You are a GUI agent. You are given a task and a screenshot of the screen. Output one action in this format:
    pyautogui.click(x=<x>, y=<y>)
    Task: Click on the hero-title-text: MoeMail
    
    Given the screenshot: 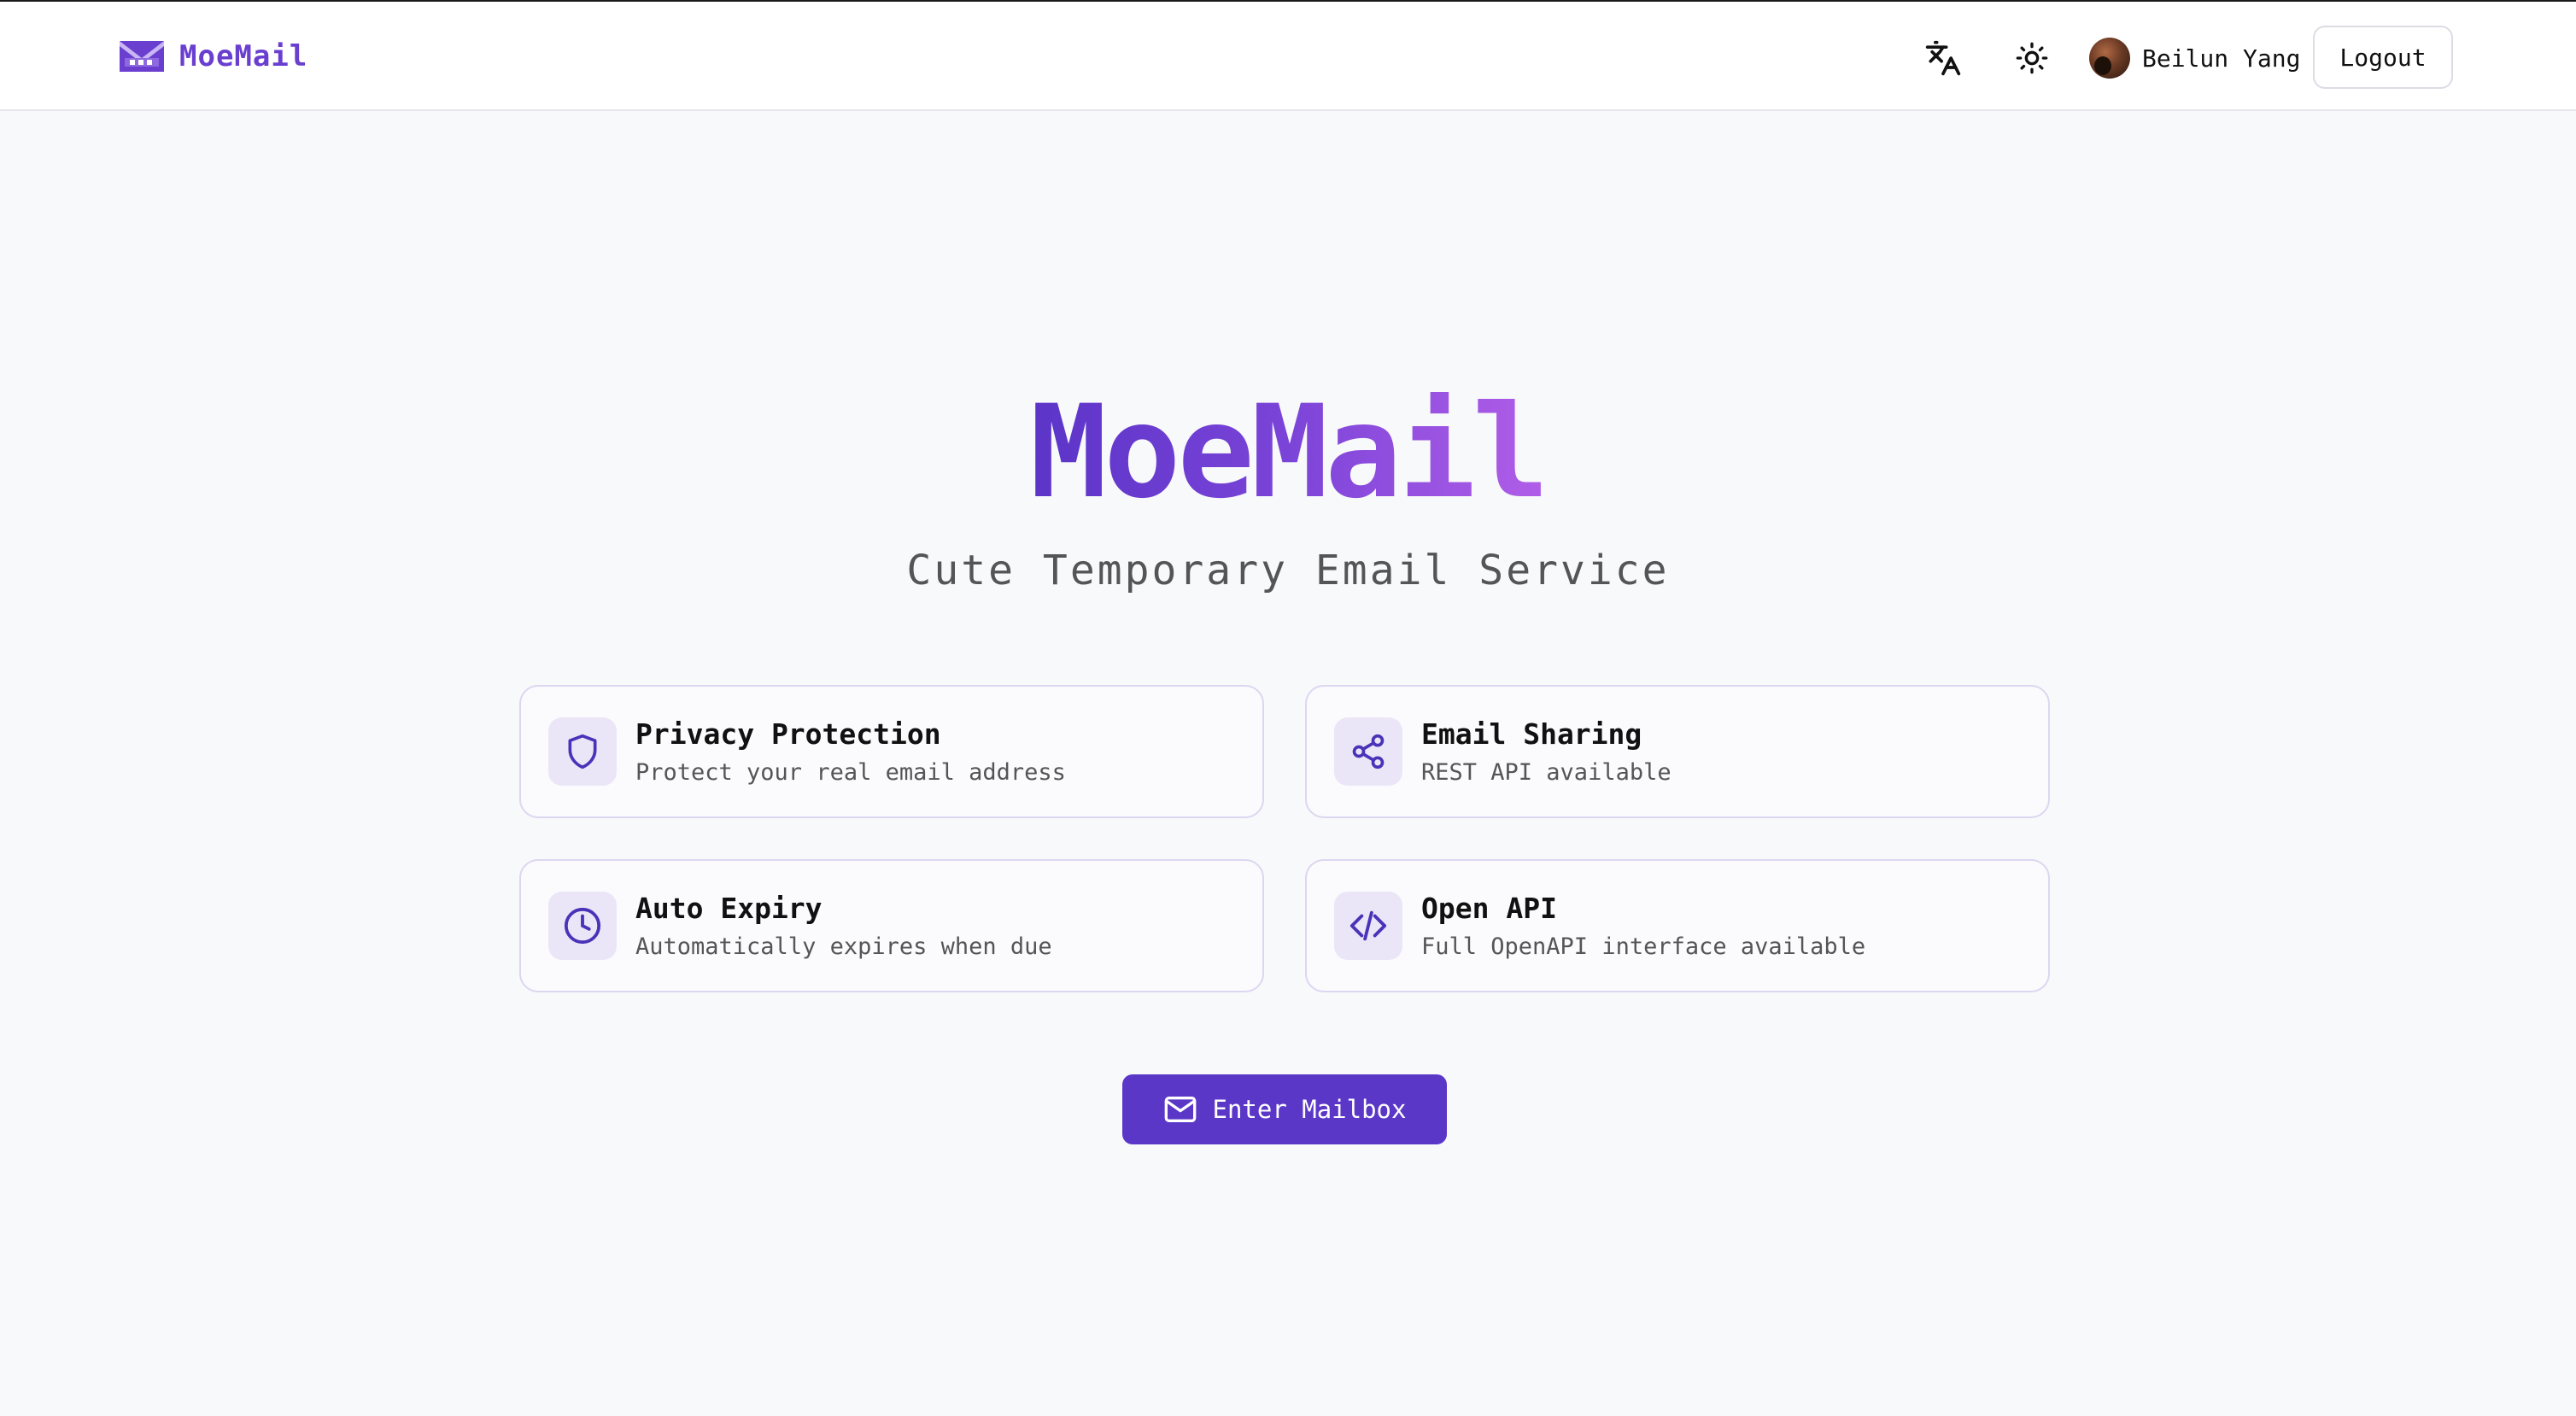 What is the action you would take?
    pyautogui.click(x=1289, y=452)
    